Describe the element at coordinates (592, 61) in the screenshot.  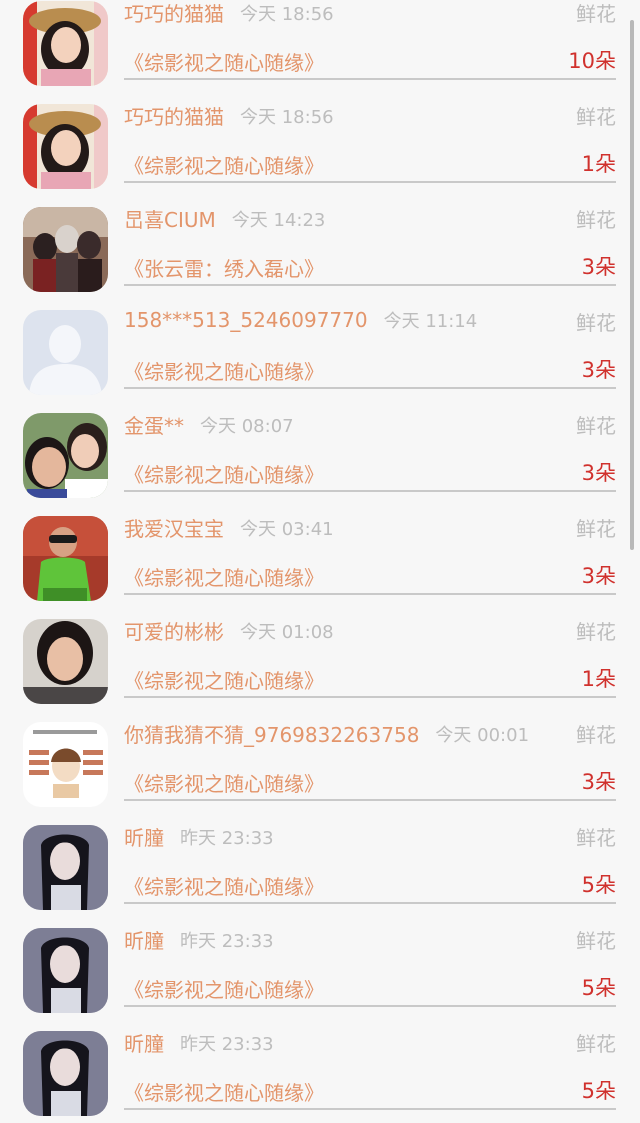
I see `gift-count: 10朵` at that location.